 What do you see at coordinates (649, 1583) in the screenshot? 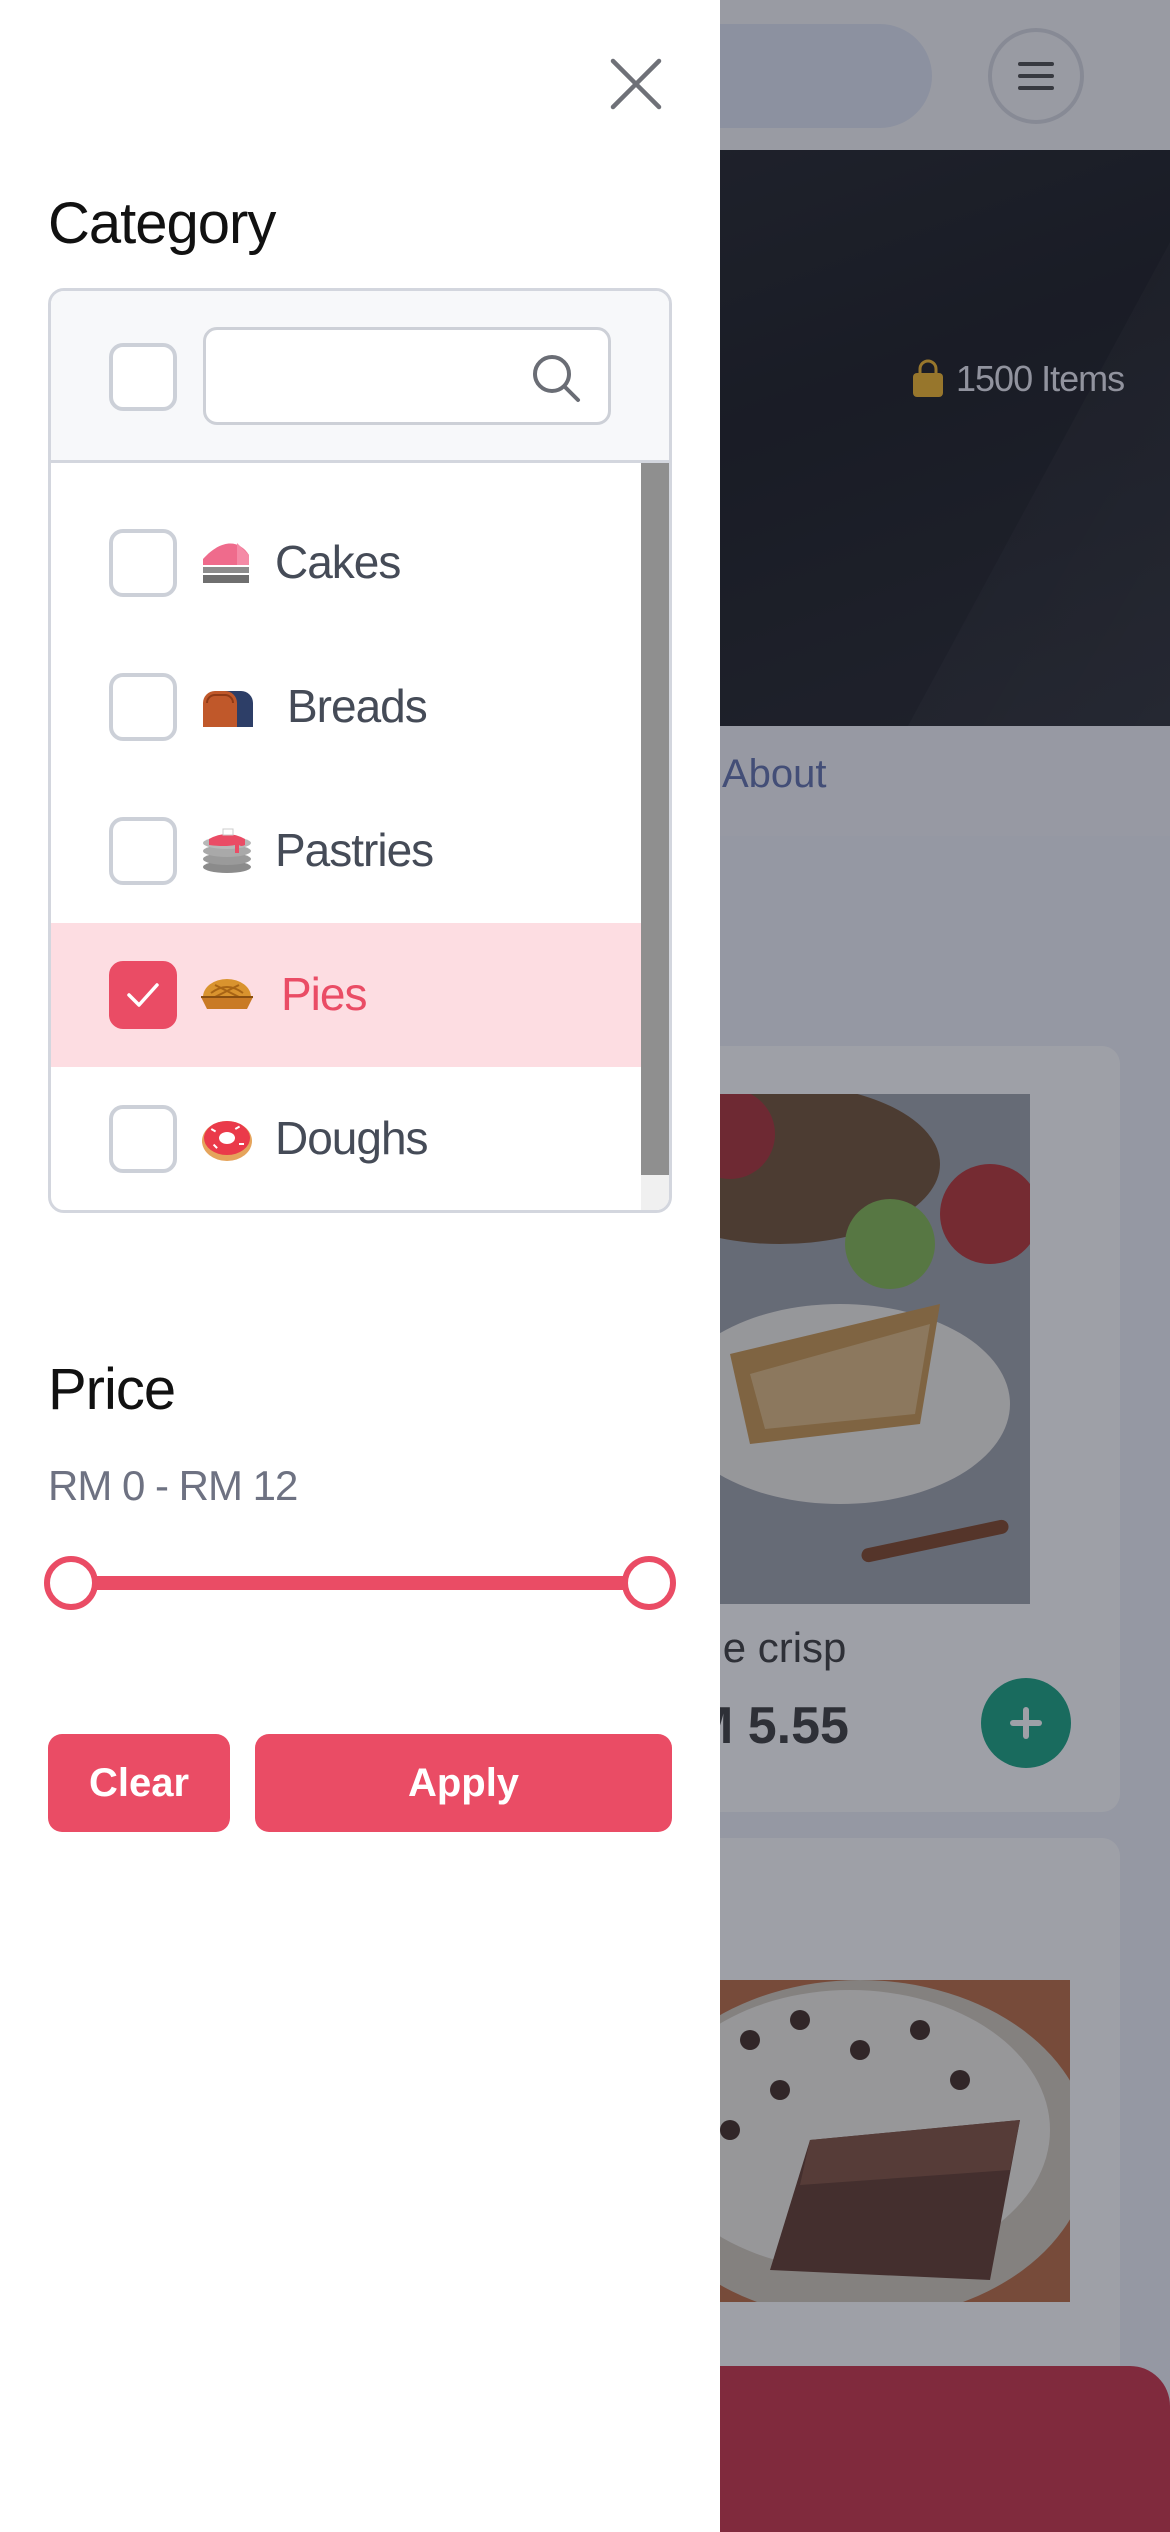
I see `slider-max-handle` at bounding box center [649, 1583].